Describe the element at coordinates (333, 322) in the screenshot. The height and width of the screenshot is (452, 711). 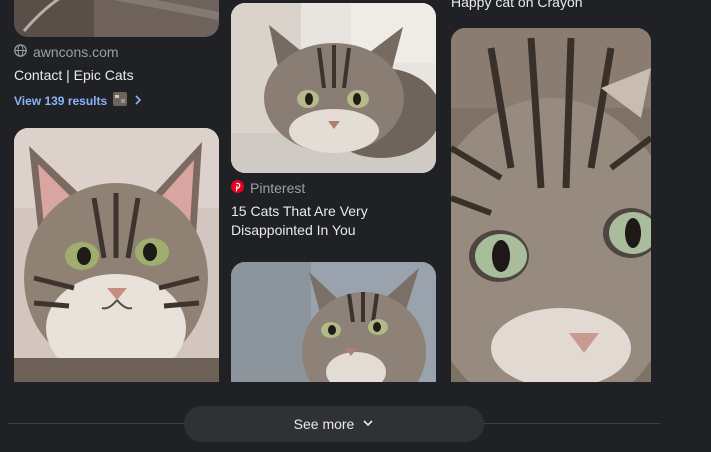
I see `result-image-grumpy-cat` at that location.